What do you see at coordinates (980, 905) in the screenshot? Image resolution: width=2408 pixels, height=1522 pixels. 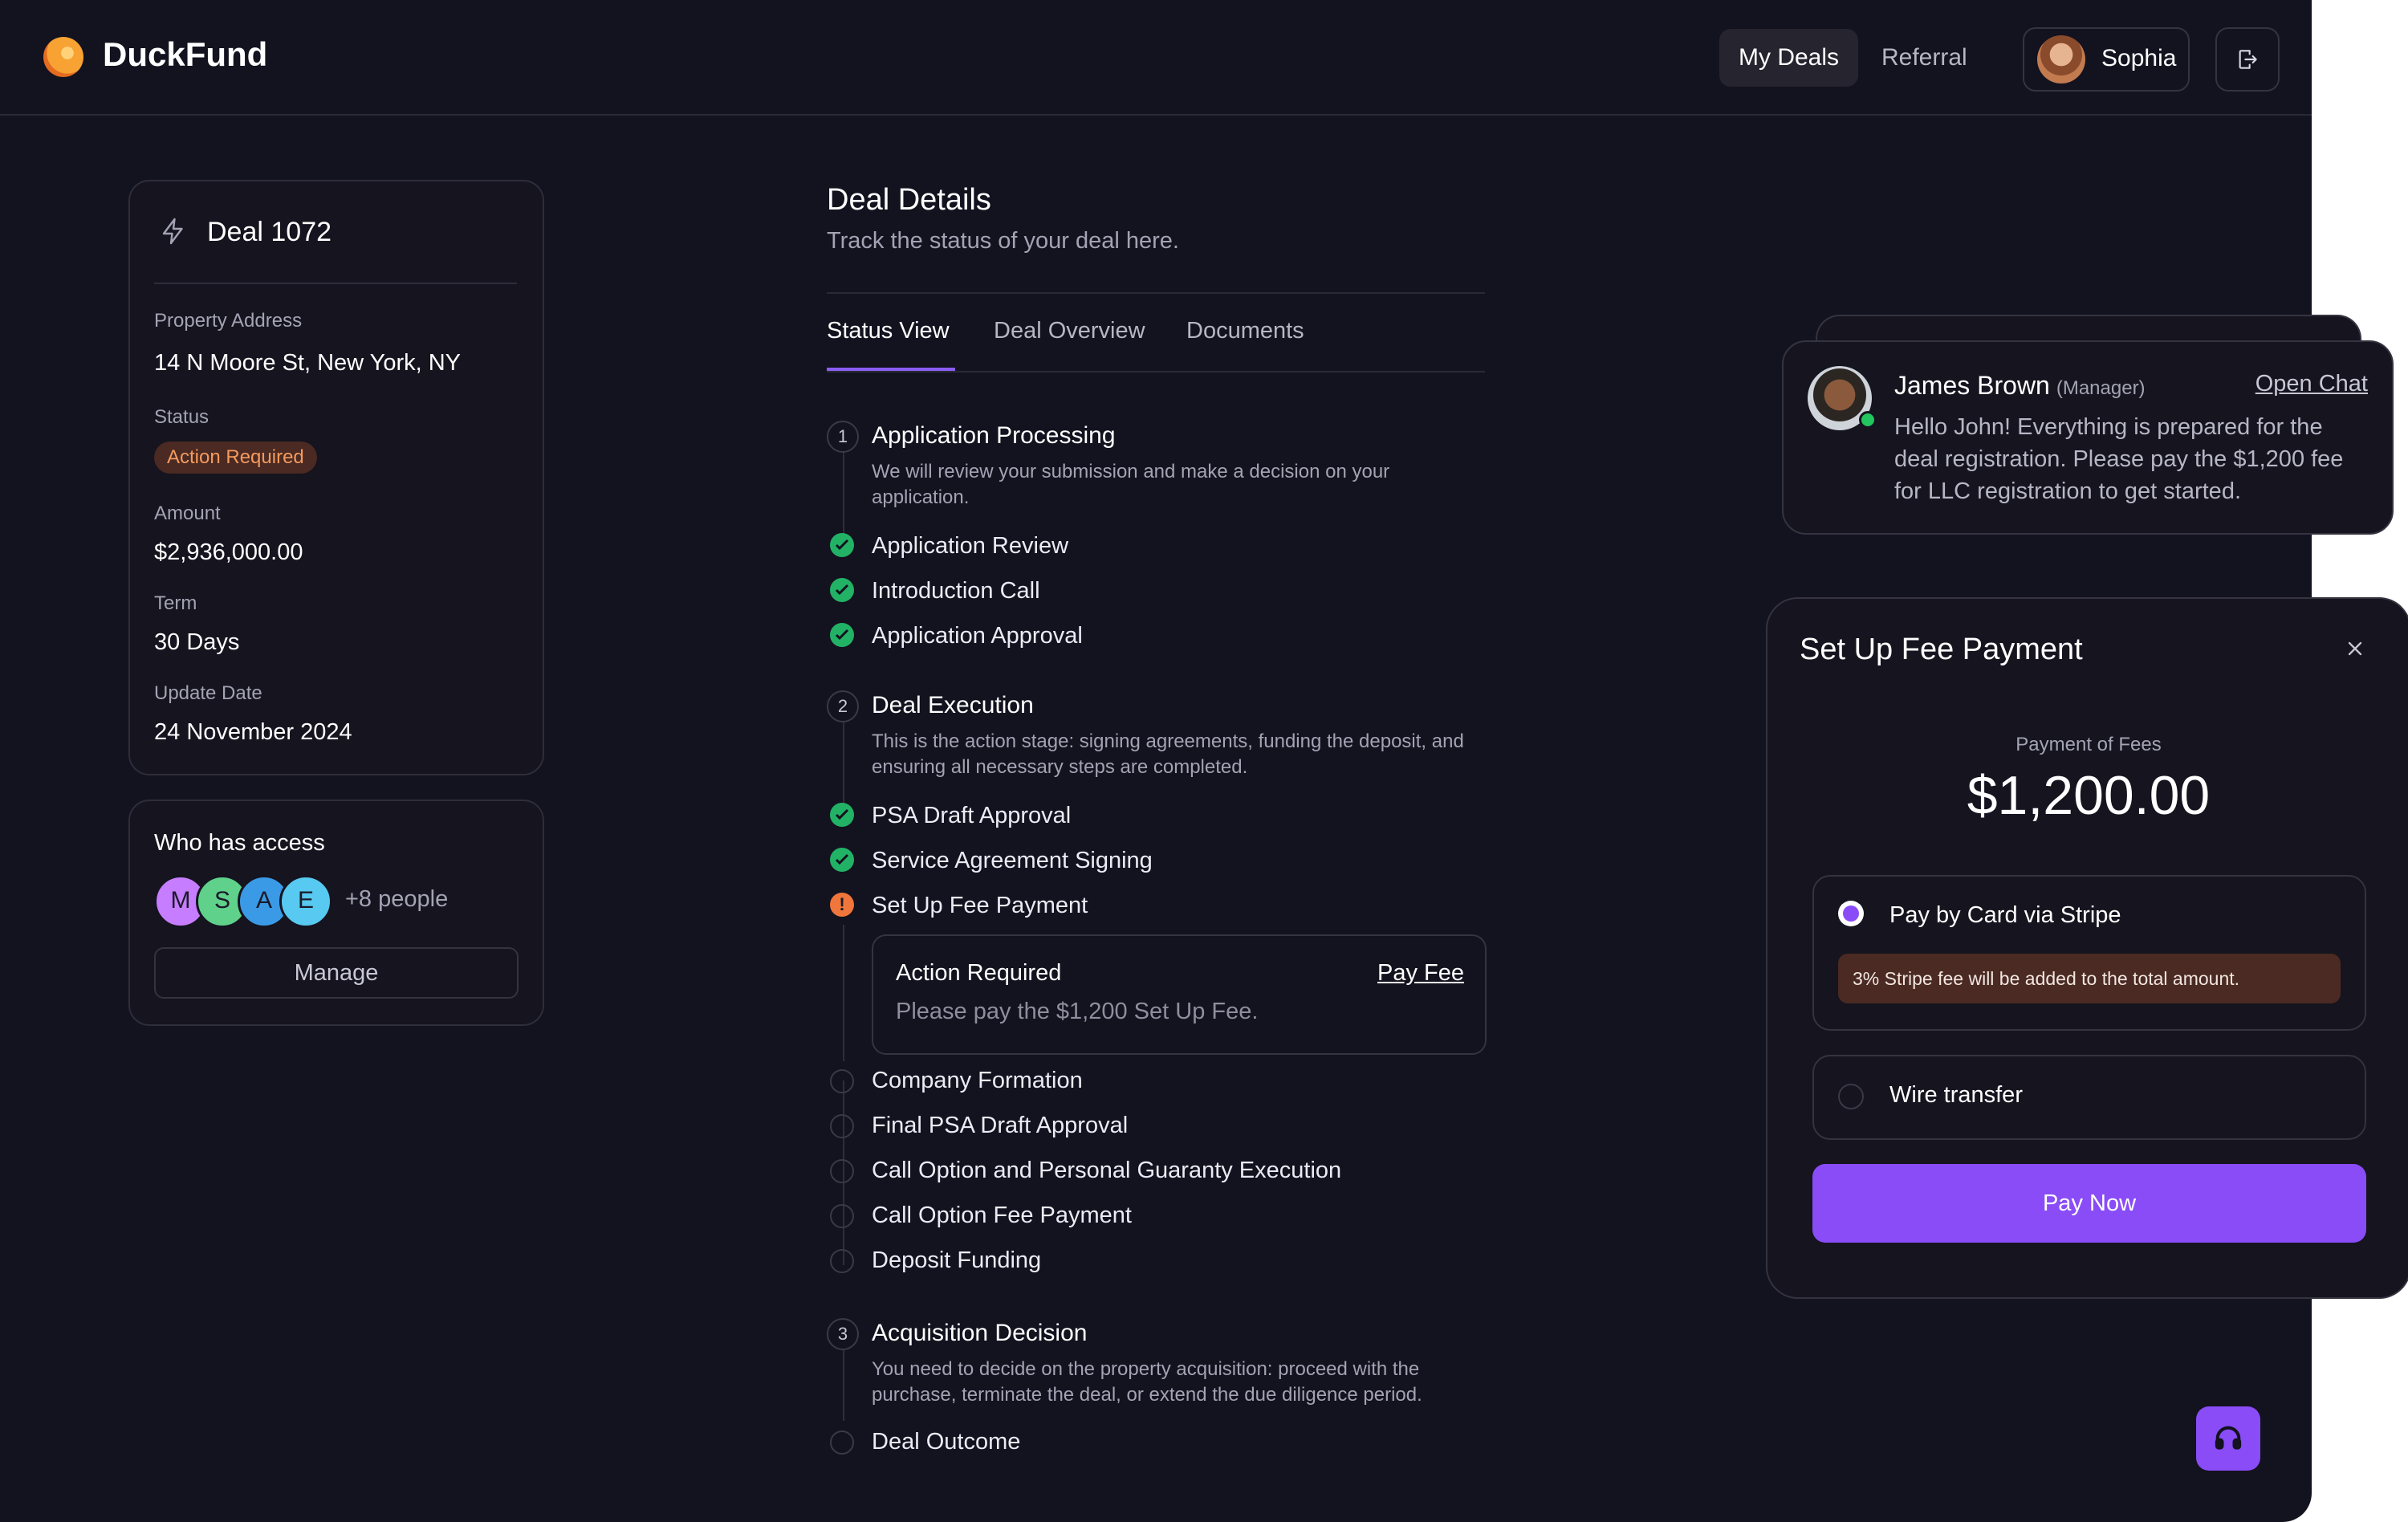 I see `checklist-item-current: Set Up Fee Payment` at bounding box center [980, 905].